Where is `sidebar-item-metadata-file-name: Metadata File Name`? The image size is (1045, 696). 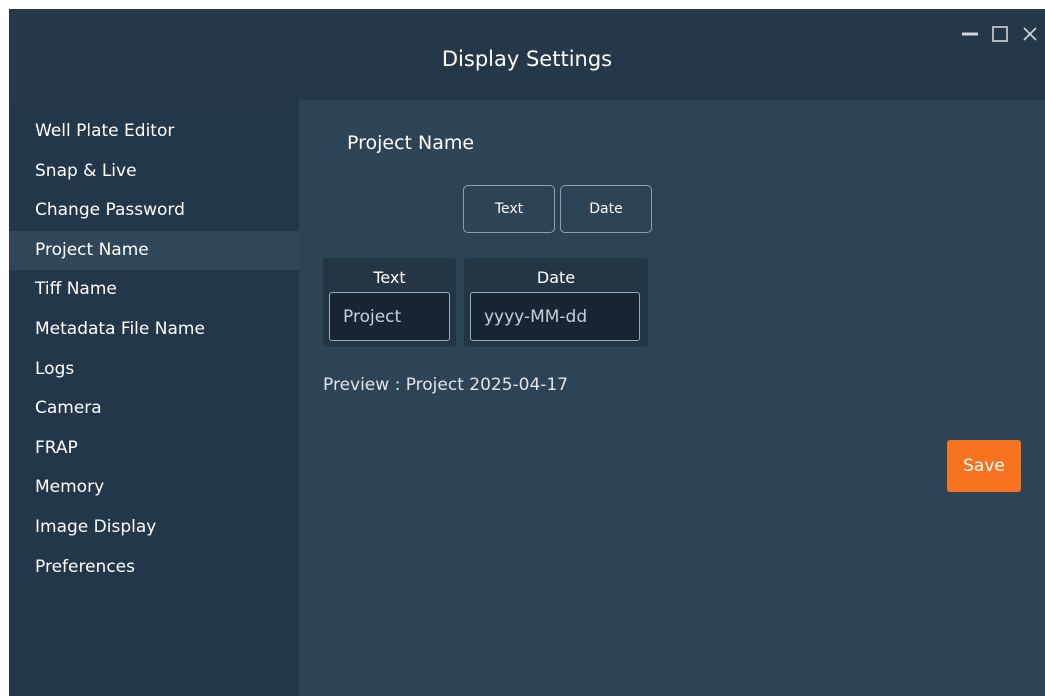 sidebar-item-metadata-file-name: Metadata File Name is located at coordinates (154, 330).